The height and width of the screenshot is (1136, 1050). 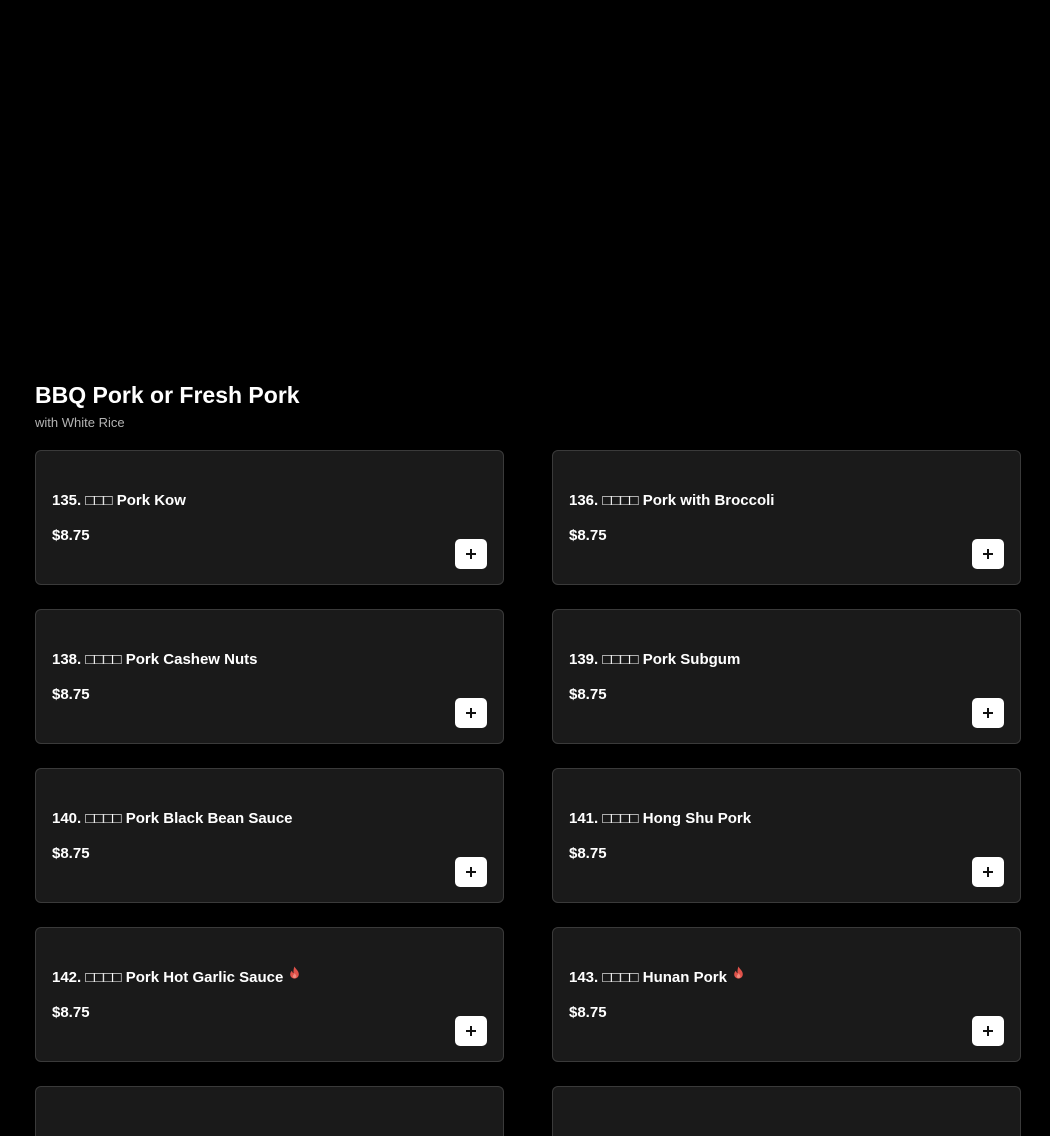 I want to click on menu-item-card: 140. □□□□ Pork Black Bean Sauce $8.75, so click(x=269, y=835).